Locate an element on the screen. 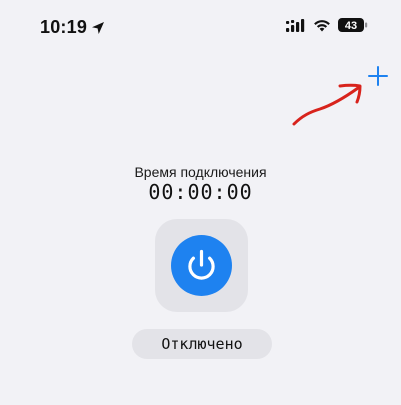 Image resolution: width=401 pixels, height=405 pixels. connection-status-badge: Отключено is located at coordinates (202, 344).